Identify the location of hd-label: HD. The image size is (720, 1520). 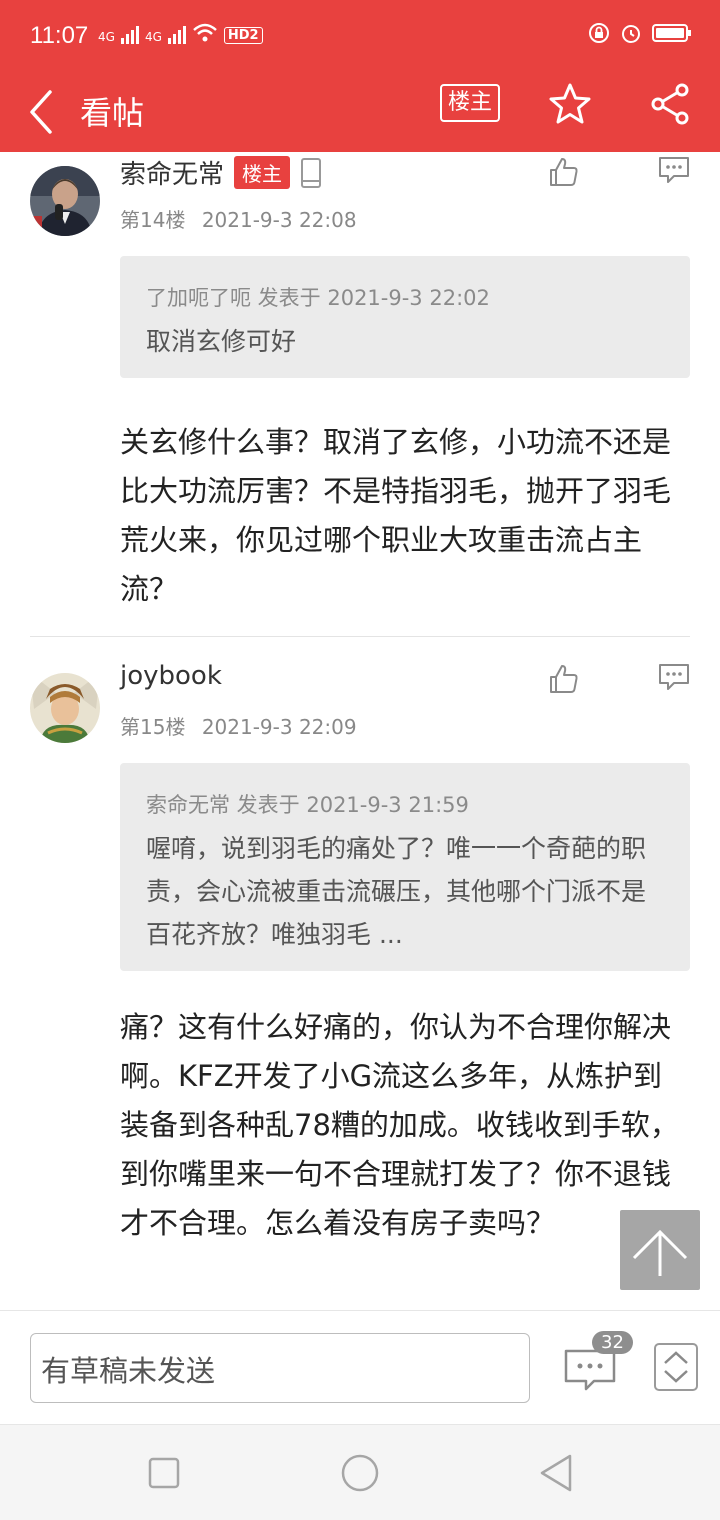
(238, 35).